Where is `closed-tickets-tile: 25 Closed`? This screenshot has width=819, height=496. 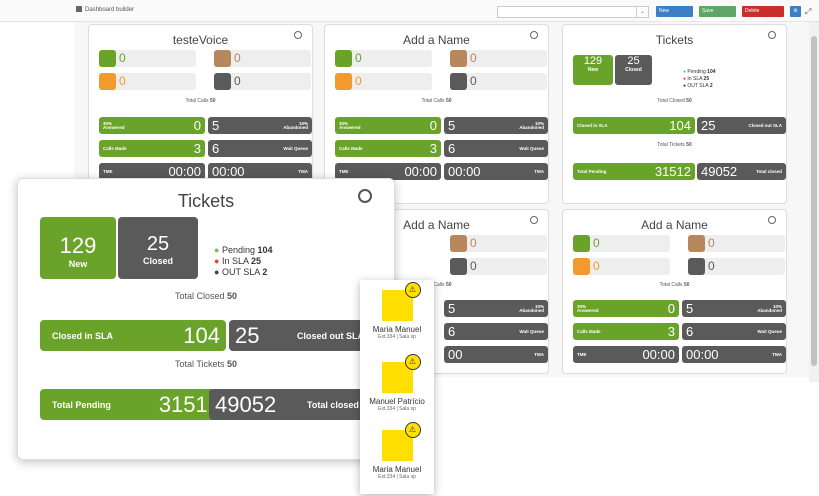
closed-tickets-tile: 25 Closed is located at coordinates (158, 248).